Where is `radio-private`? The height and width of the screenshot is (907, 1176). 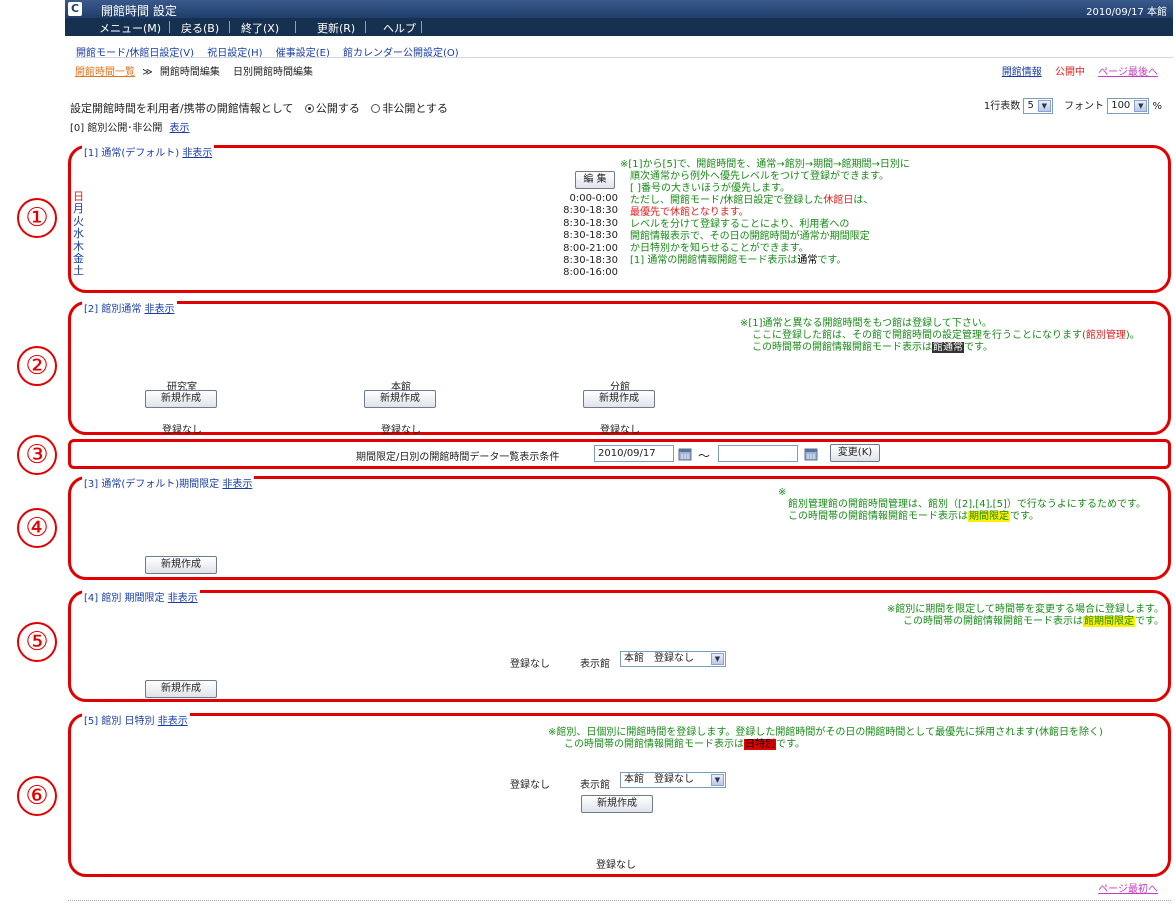
radio-private is located at coordinates (376, 108).